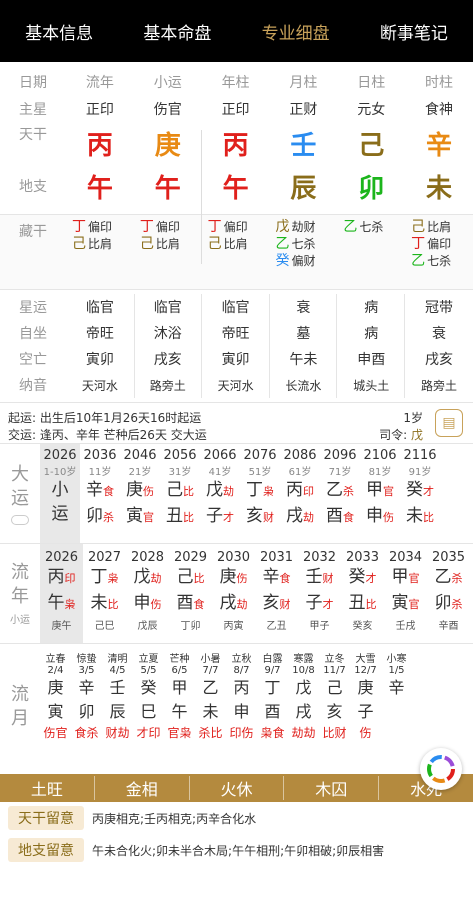 The height and width of the screenshot is (900, 473). What do you see at coordinates (303, 360) in the screenshot?
I see `misc-cell: 午未` at bounding box center [303, 360].